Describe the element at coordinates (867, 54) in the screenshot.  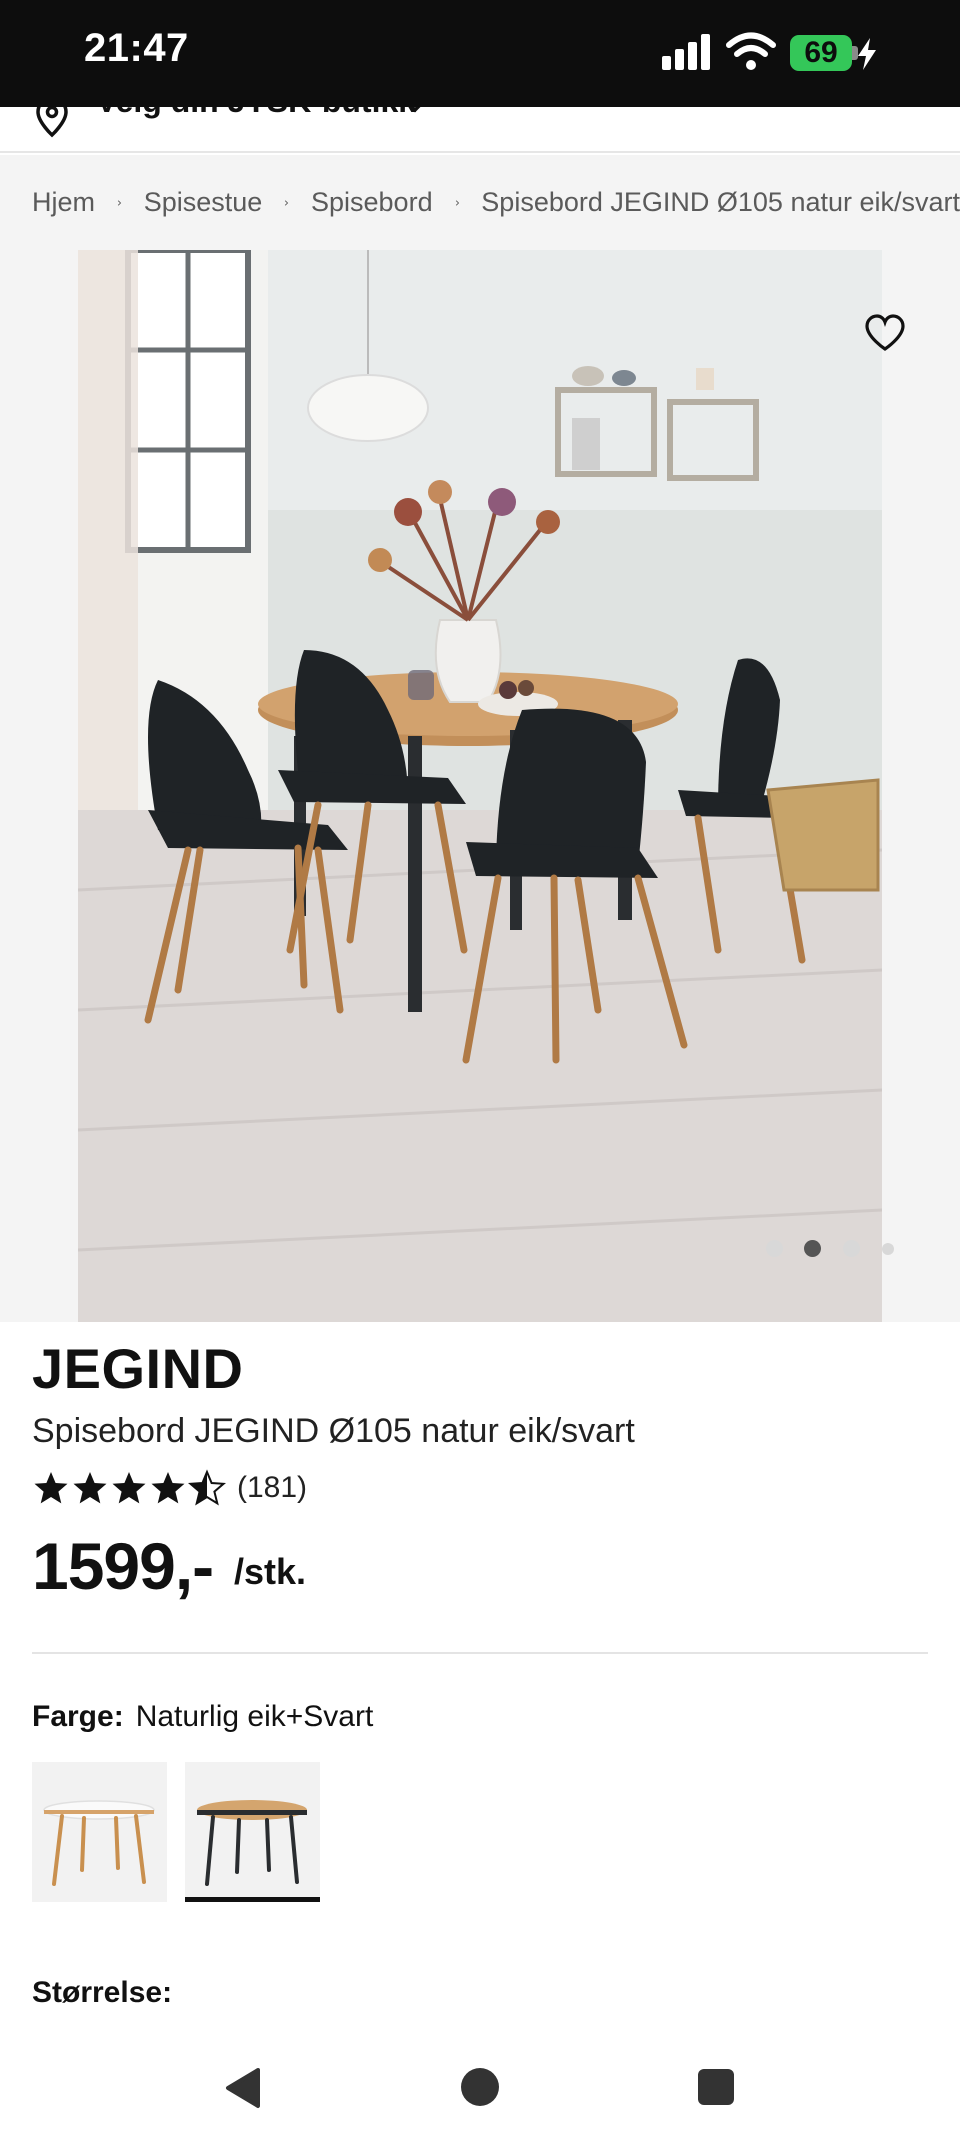
I see `charging-bolt-icon` at that location.